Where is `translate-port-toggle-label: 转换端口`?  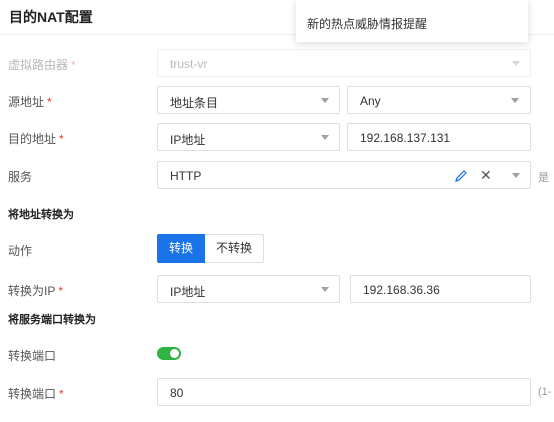
translate-port-toggle-label: 转换端口 is located at coordinates (32, 356).